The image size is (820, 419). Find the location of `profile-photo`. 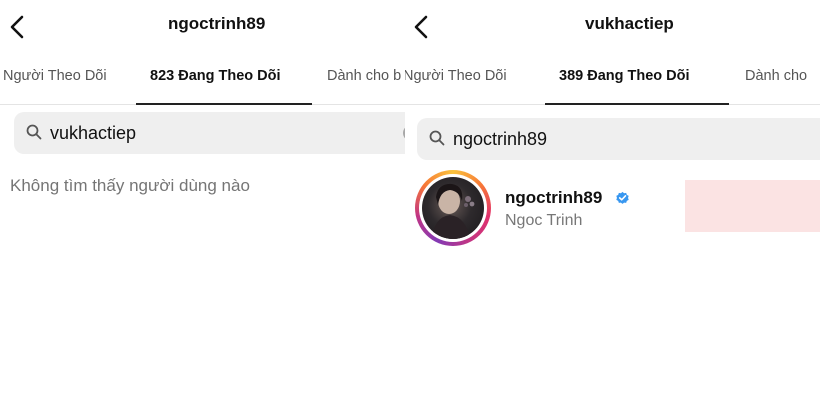

profile-photo is located at coordinates (453, 208).